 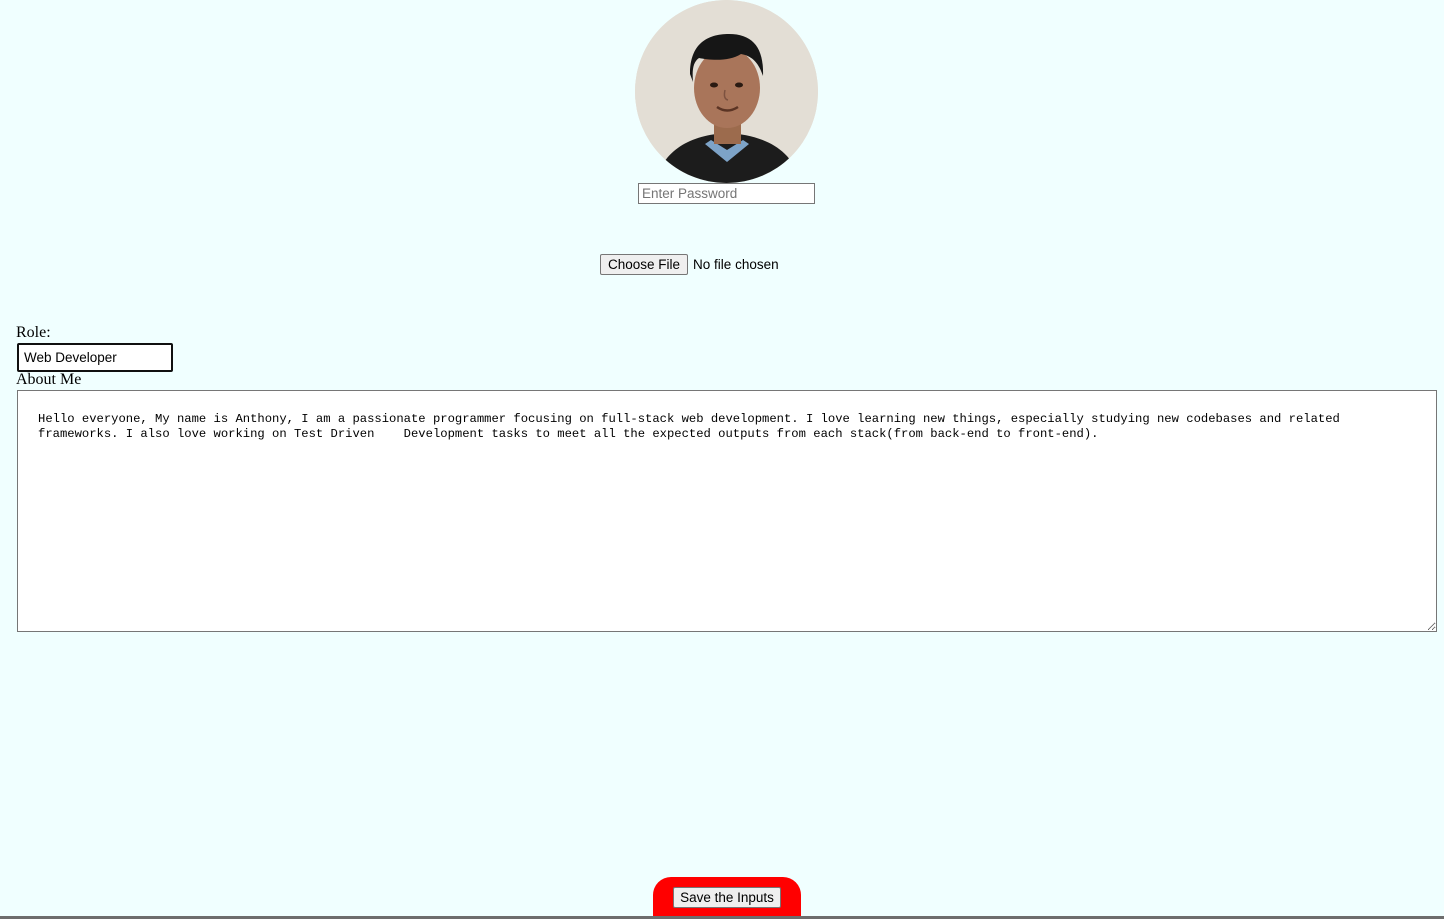 I want to click on profile-avatar, so click(x=726, y=91).